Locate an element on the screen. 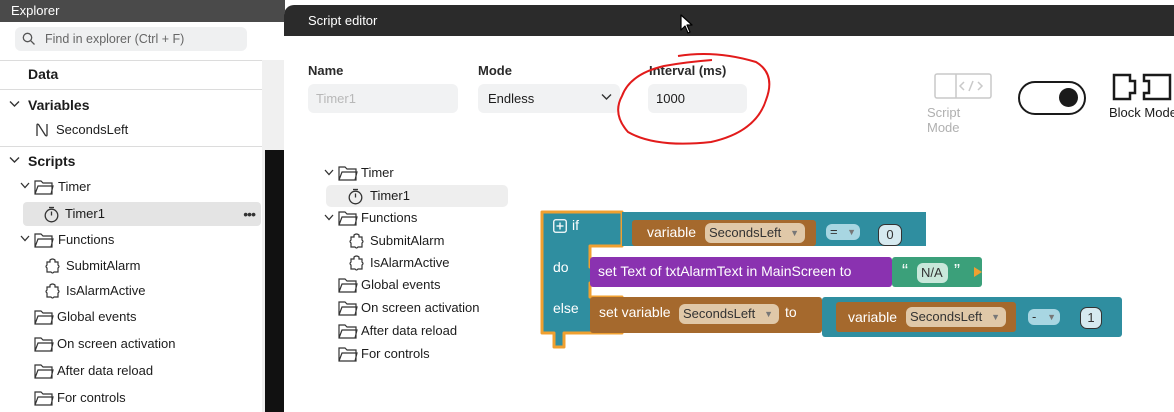  math-arithmetic-block: variable SecondsLeft ▼ - ▼ 1 is located at coordinates (972, 317).